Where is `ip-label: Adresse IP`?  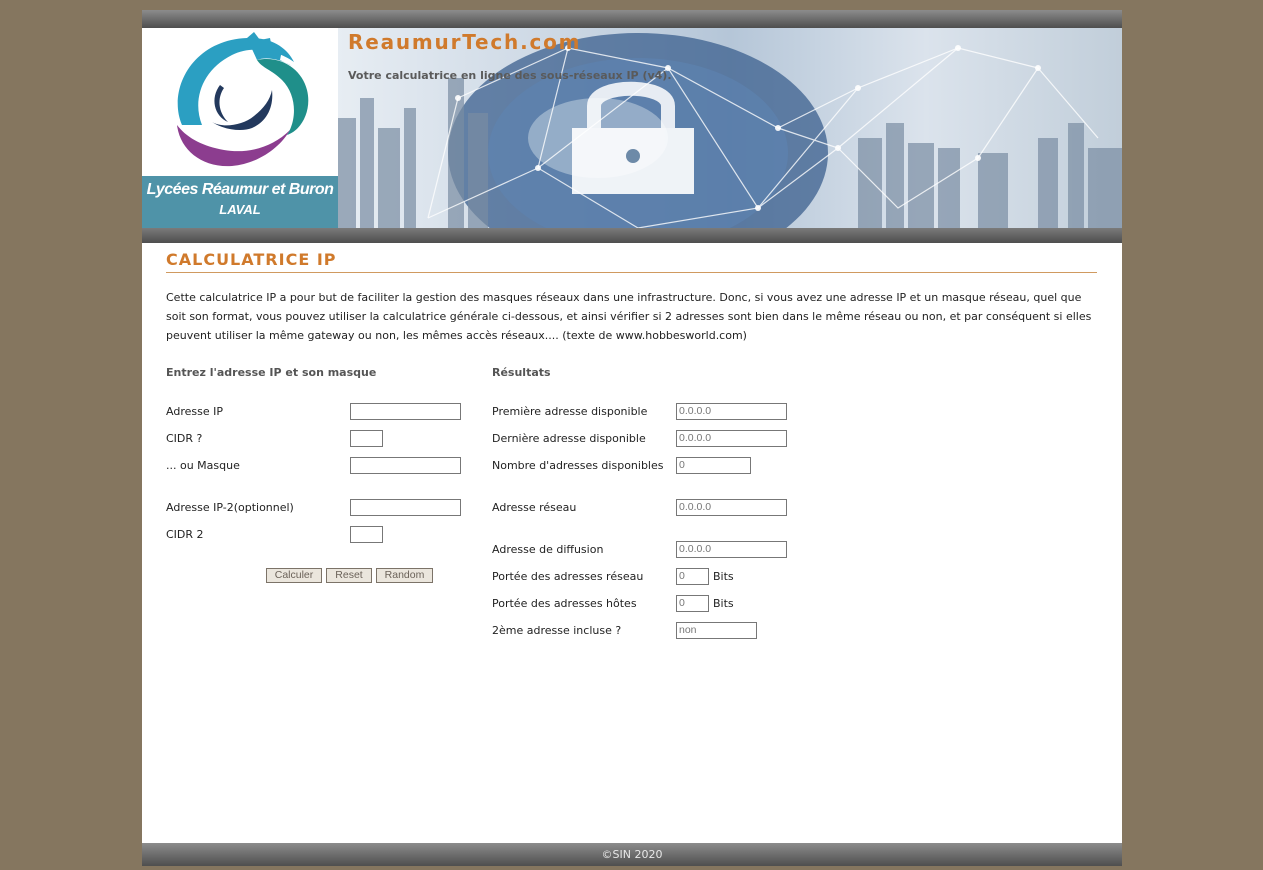
ip-label: Adresse IP is located at coordinates (194, 411).